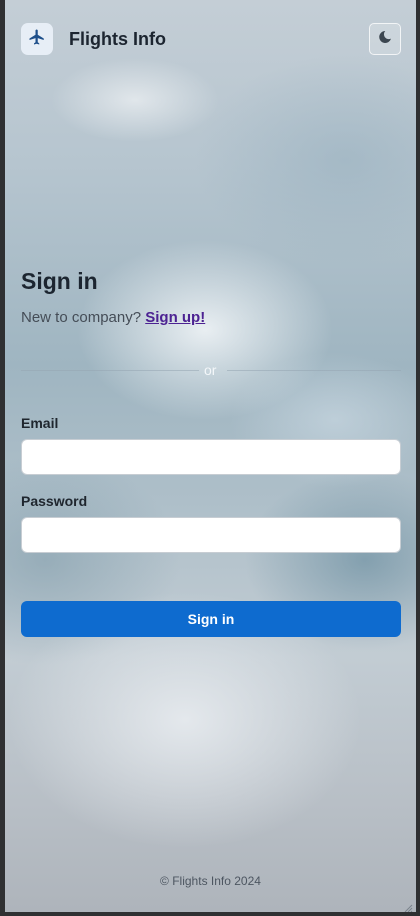 The width and height of the screenshot is (420, 916). Describe the element at coordinates (211, 619) in the screenshot. I see `sign-in-button: Sign in` at that location.